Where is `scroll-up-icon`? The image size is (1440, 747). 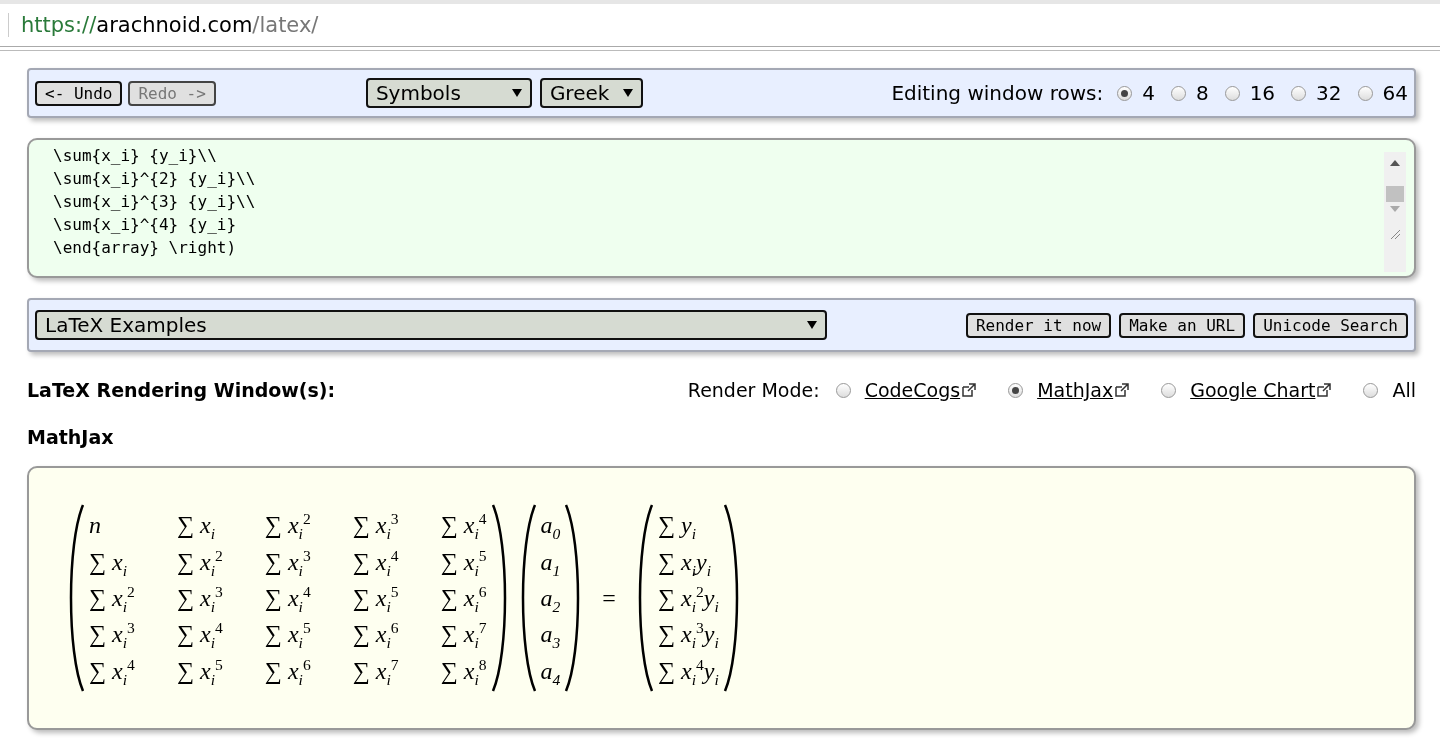 scroll-up-icon is located at coordinates (1395, 163).